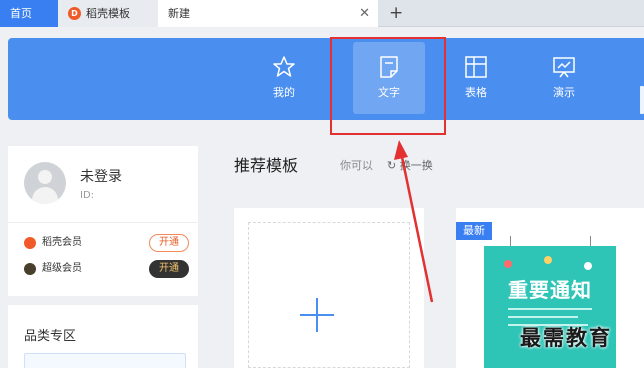 This screenshot has width=644, height=368. I want to click on user-id: ID:, so click(87, 195).